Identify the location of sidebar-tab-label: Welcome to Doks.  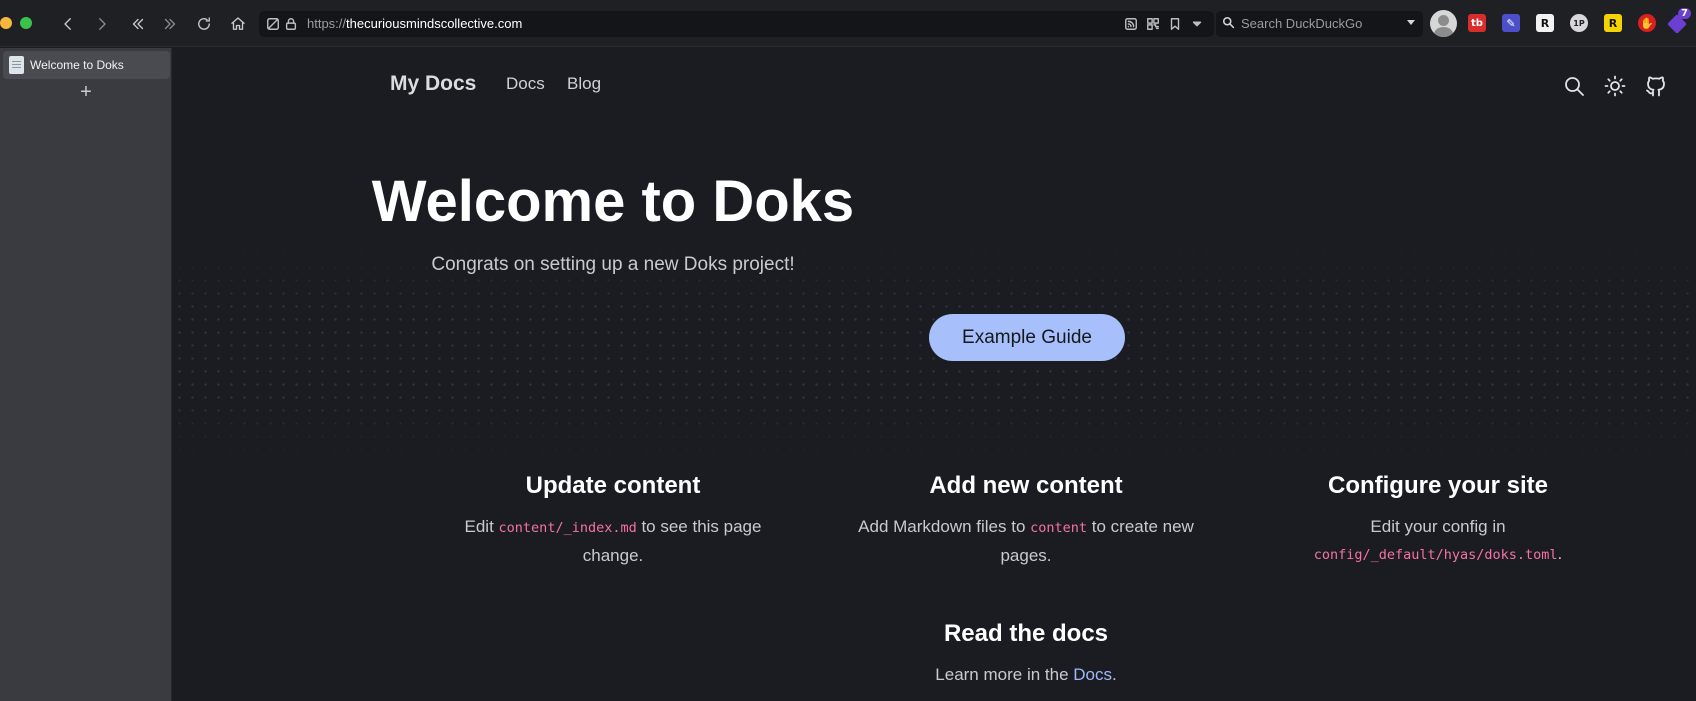
(77, 65).